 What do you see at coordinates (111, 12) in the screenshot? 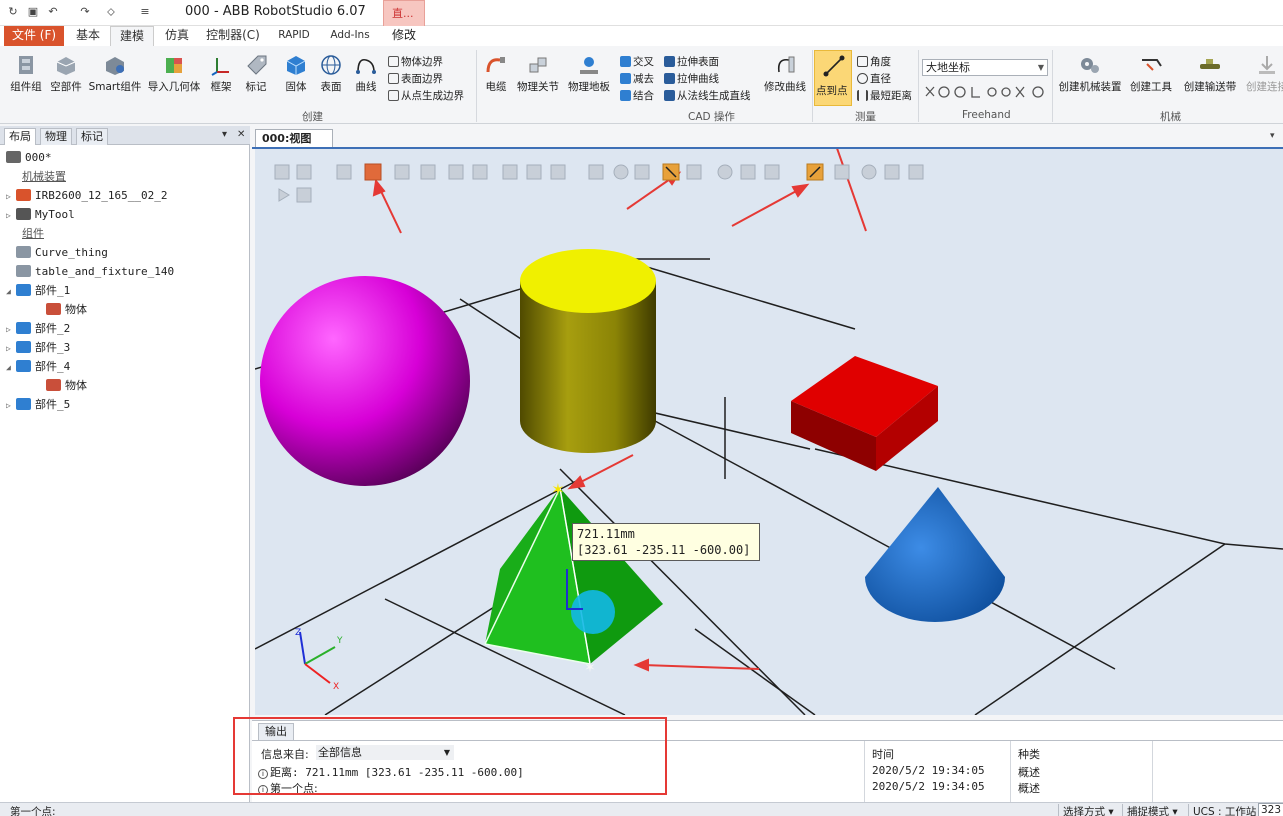
I see `select-icon: ⬦` at bounding box center [111, 12].